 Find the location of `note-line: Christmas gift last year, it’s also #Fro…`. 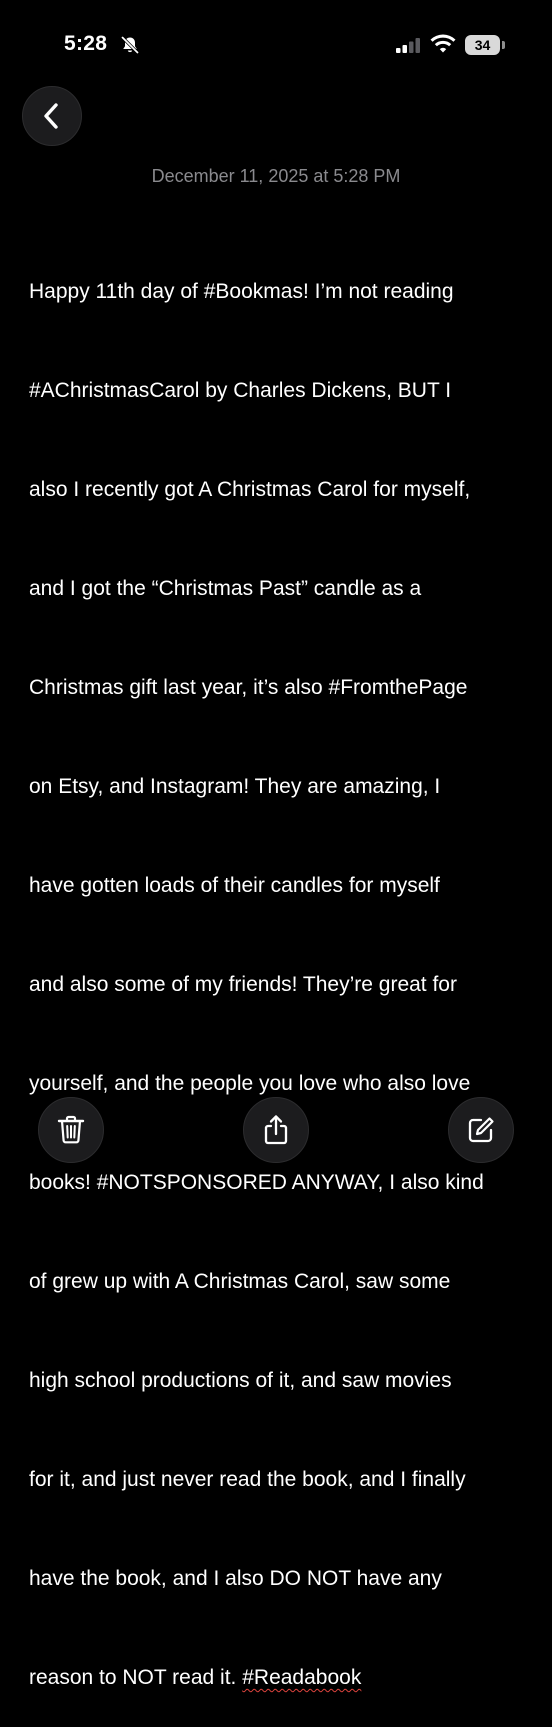

note-line: Christmas gift last year, it’s also #Fro… is located at coordinates (248, 687).